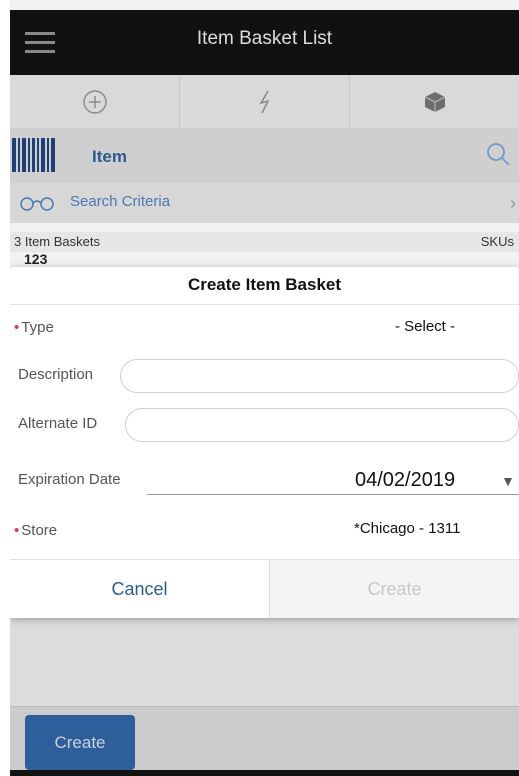 The width and height of the screenshot is (519, 776). I want to click on plus-circle-icon, so click(94, 101).